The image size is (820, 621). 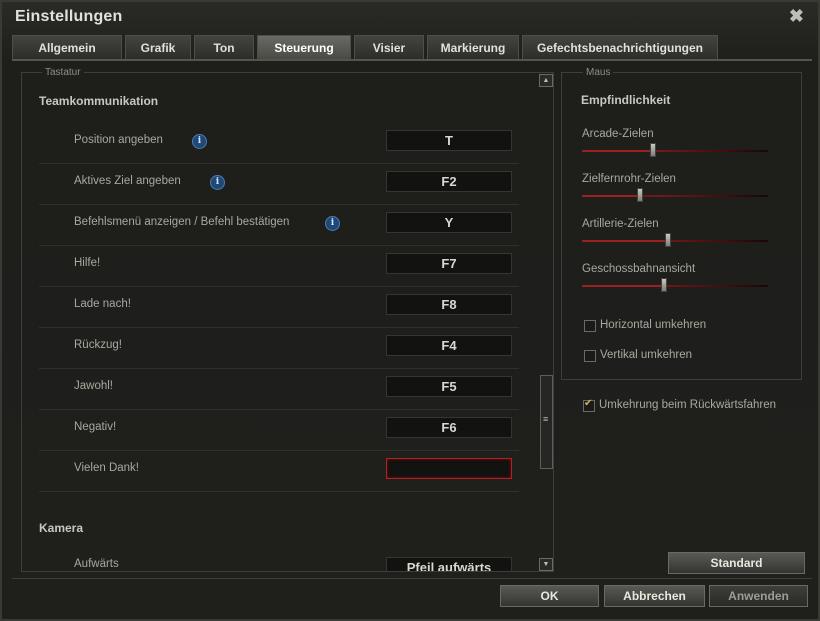 I want to click on tab-allgemein: Allgemein, so click(x=67, y=47).